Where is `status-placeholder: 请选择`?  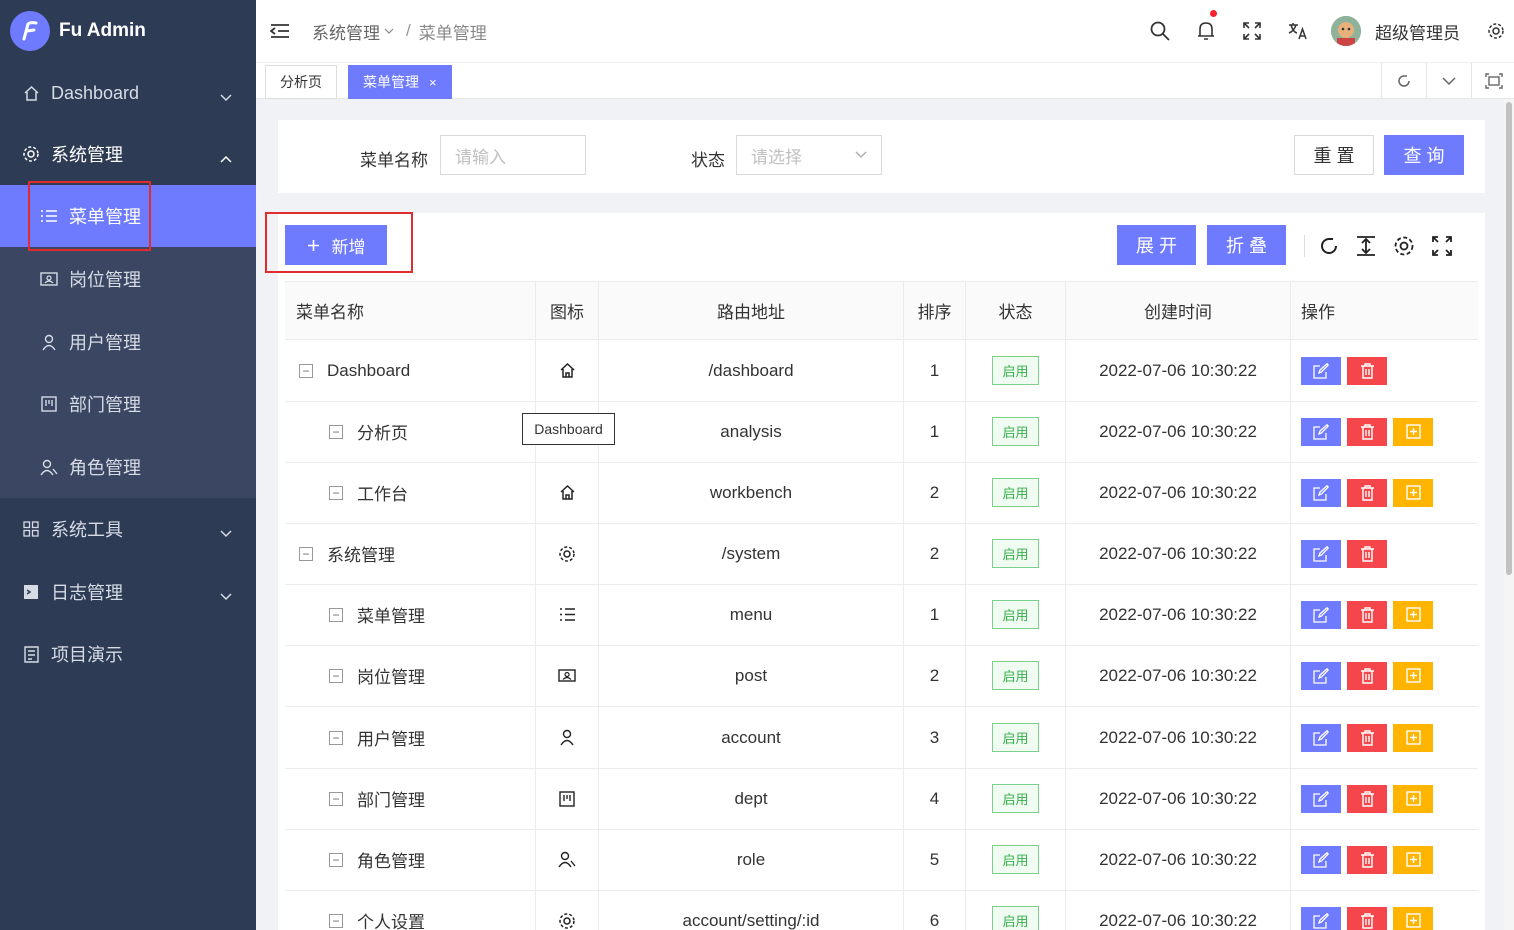
status-placeholder: 请选择 is located at coordinates (776, 157).